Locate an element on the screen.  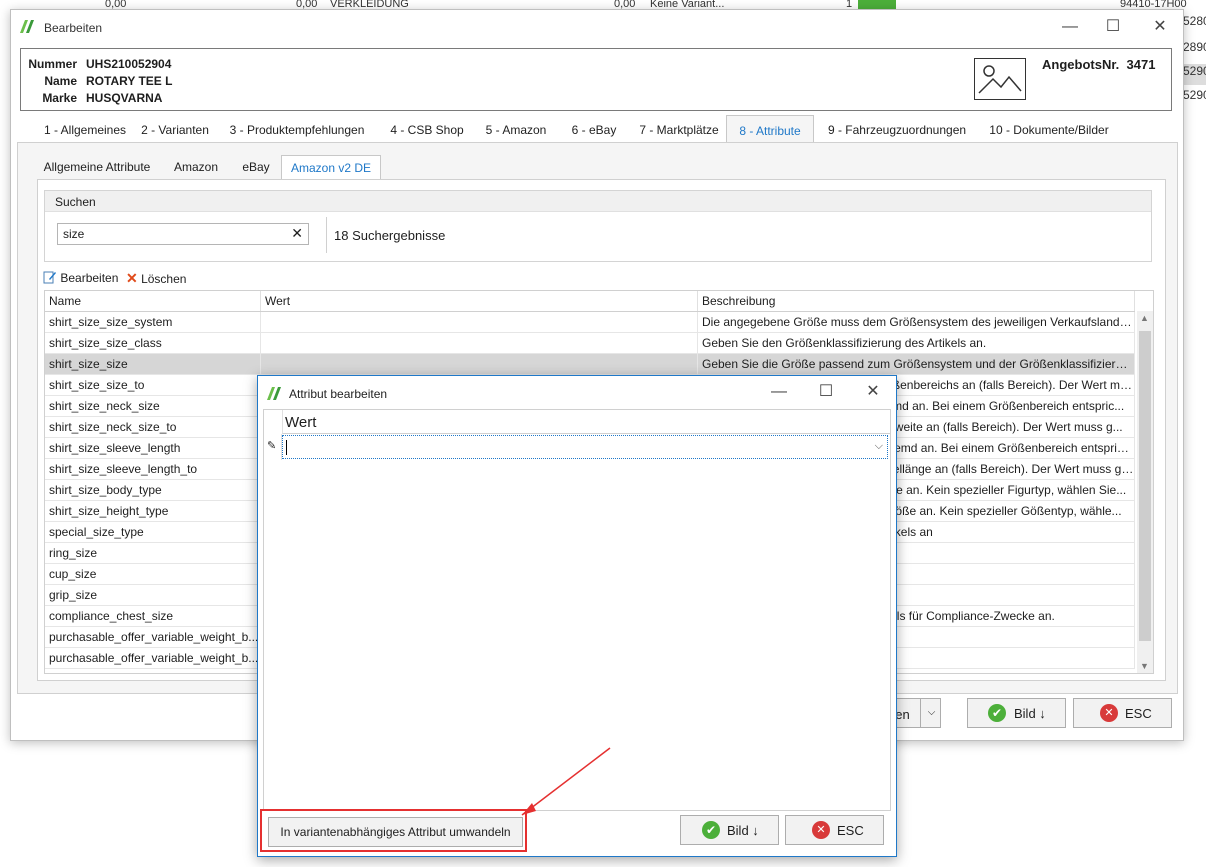
scroll-thumb is located at coordinates (1145, 486).